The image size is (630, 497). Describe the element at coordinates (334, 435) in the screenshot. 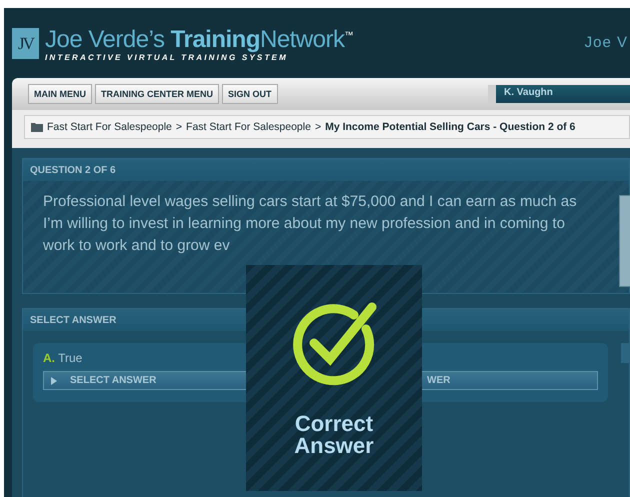

I see `result-text: Correct Answer` at that location.